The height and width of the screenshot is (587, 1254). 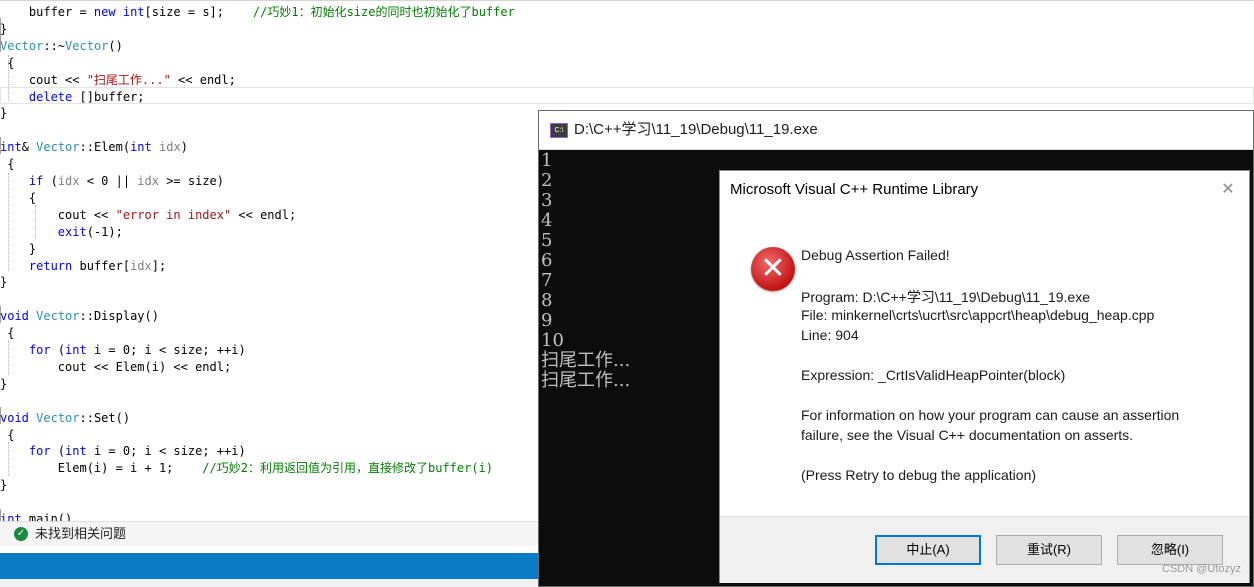 What do you see at coordinates (919, 475) in the screenshot?
I see `retry-hint: (Press Retry to debug the application)` at bounding box center [919, 475].